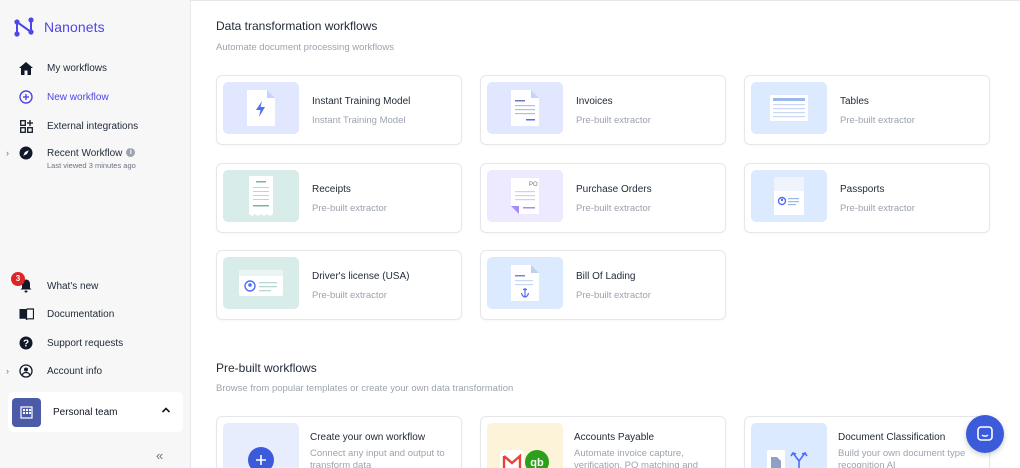 The height and width of the screenshot is (468, 1020). Describe the element at coordinates (26, 68) in the screenshot. I see `home-icon` at that location.